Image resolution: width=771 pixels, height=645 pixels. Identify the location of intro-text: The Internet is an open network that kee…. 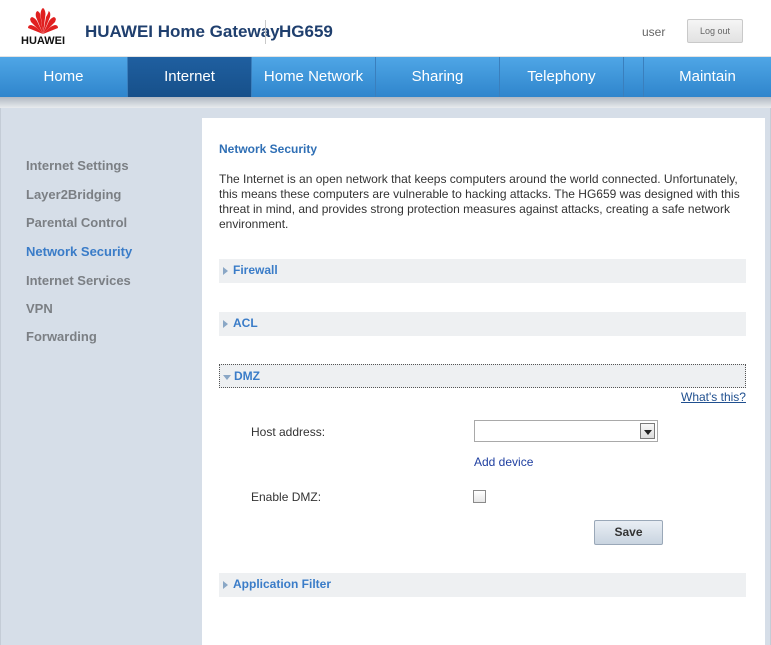
(479, 201).